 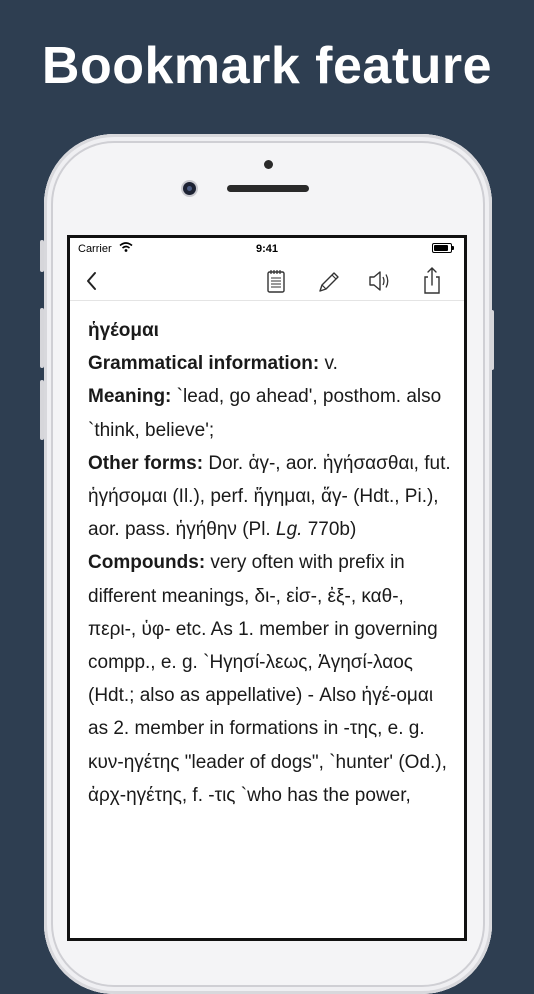 I want to click on other-forms-italic: Lg., so click(x=289, y=530).